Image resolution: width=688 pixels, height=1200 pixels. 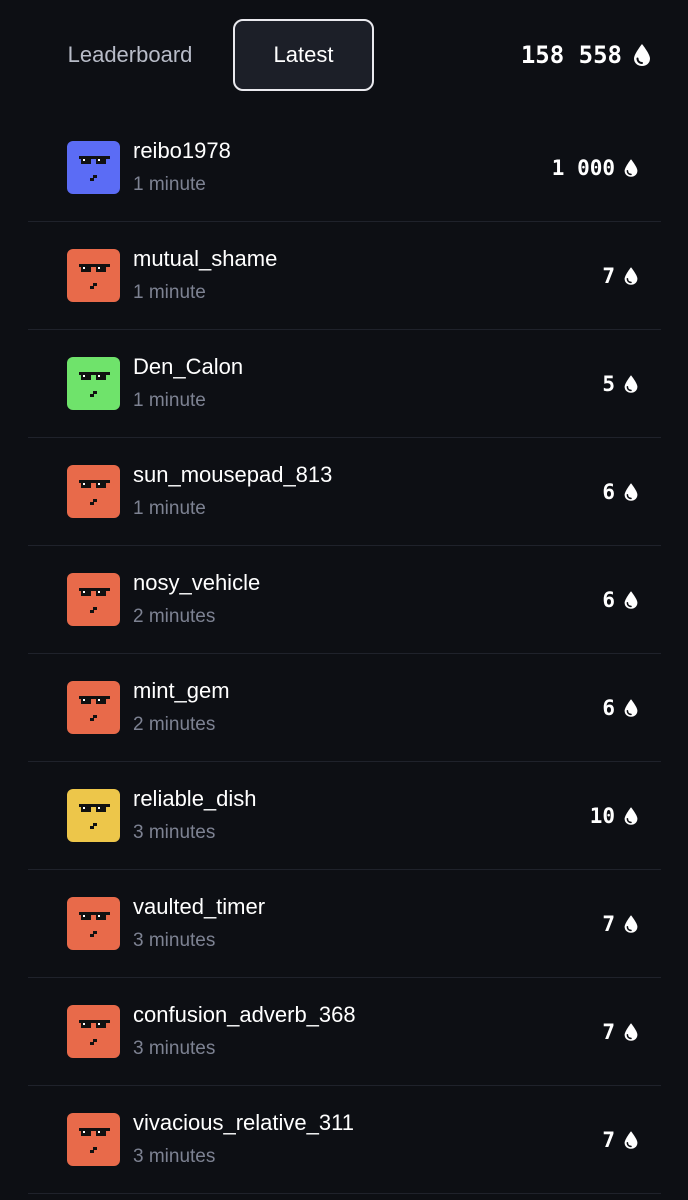 I want to click on list-item: mint_gem 2 minutes 6, so click(x=344, y=708).